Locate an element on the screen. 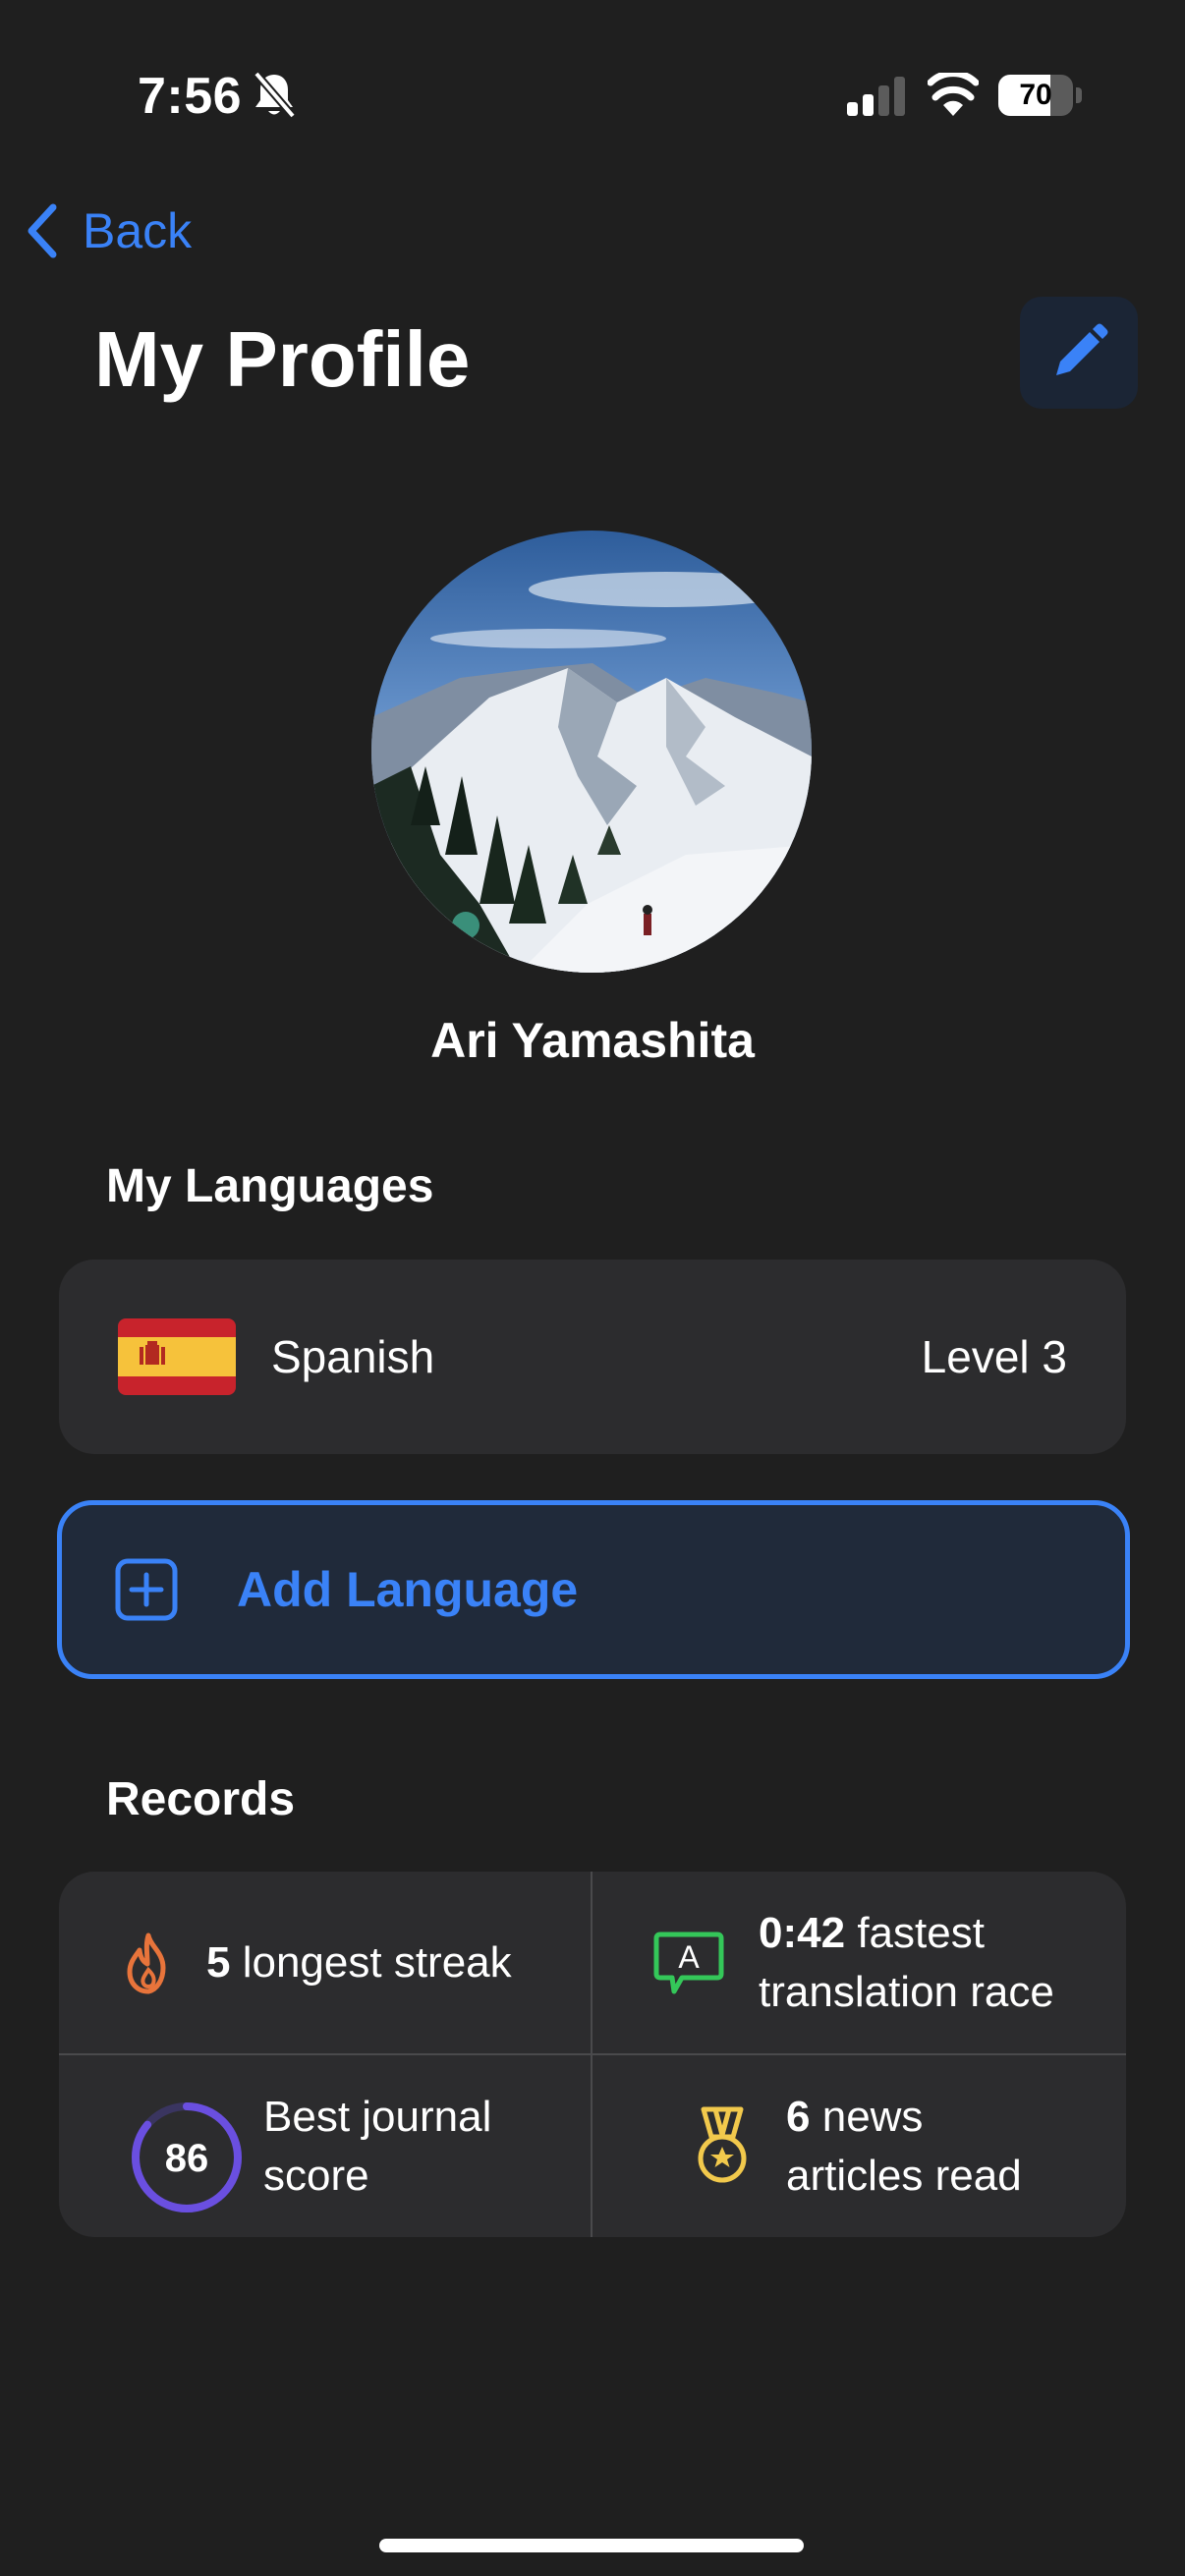 This screenshot has width=1185, height=2576. record-streak: 5 longest streak is located at coordinates (359, 1962).